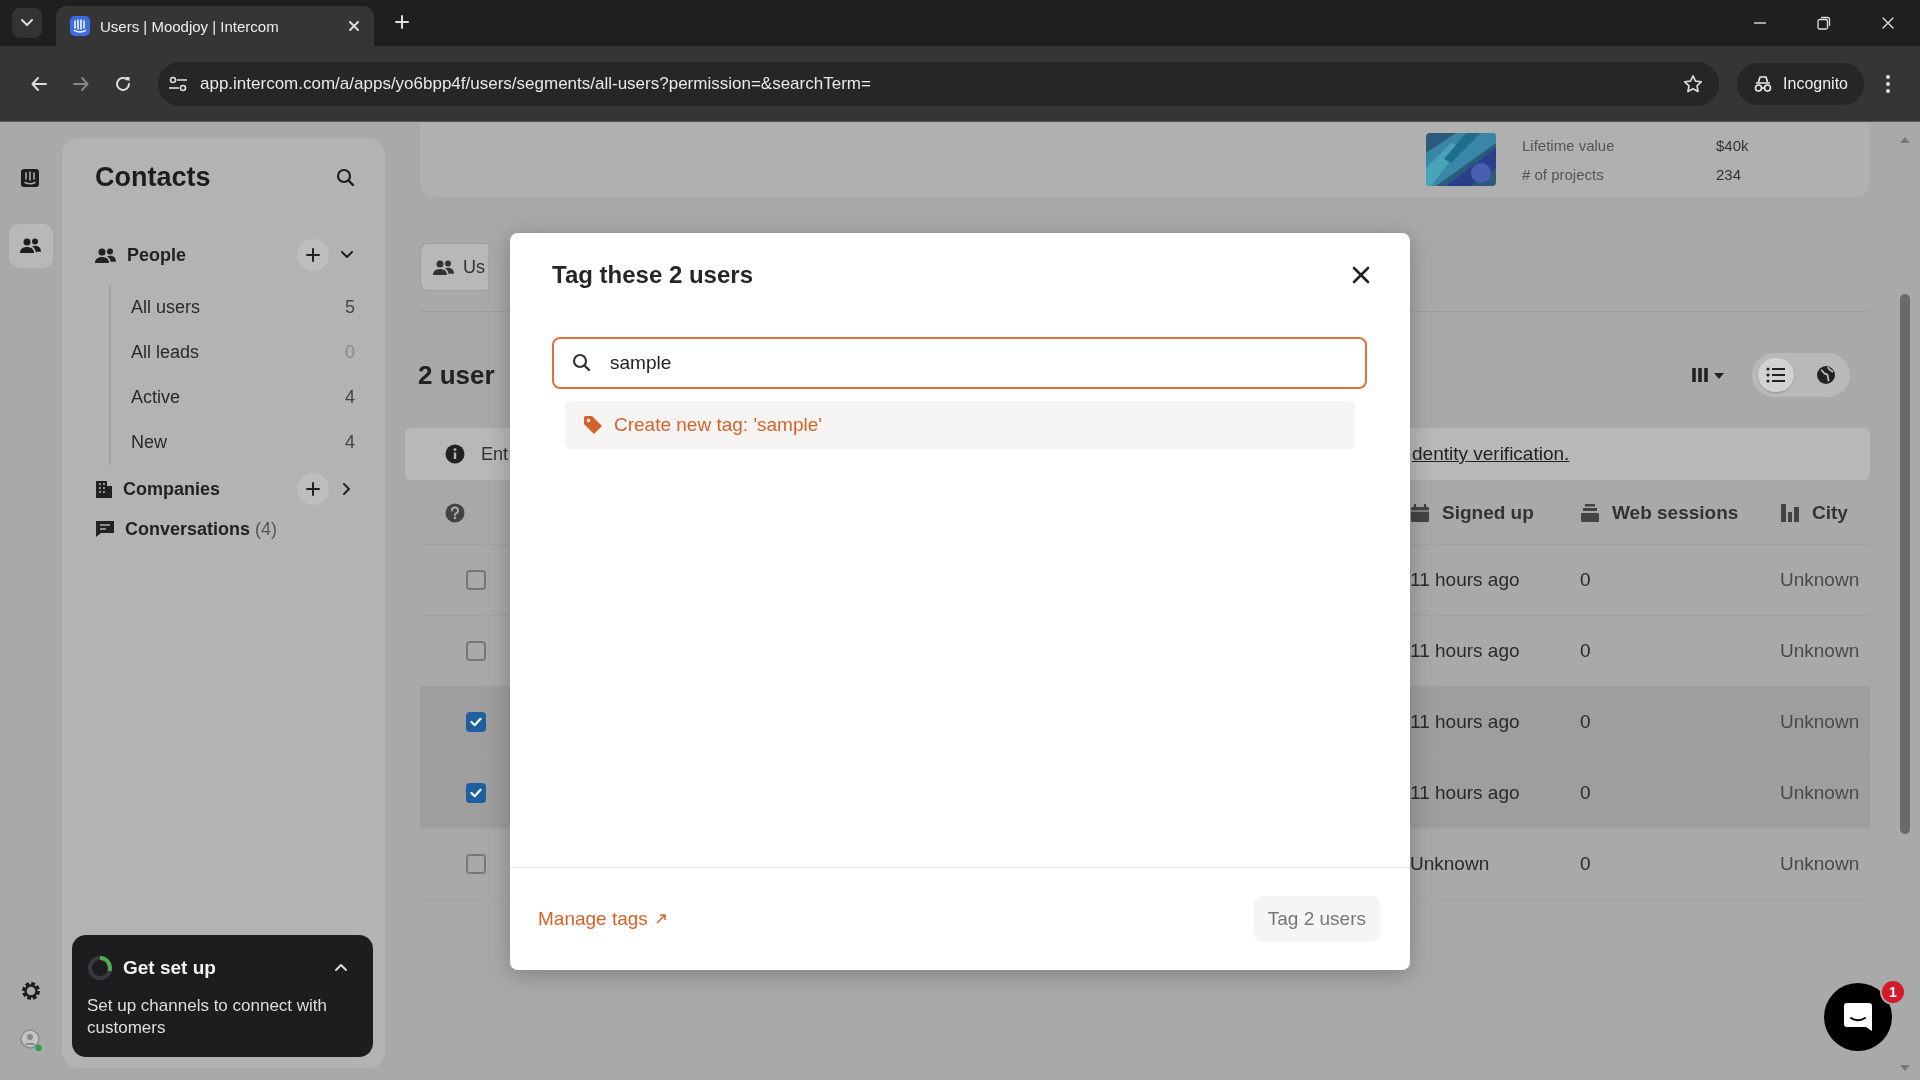 The image size is (1920, 1080). I want to click on url-text: app.intercom.com/a/apps/yo6bpp4f/users/segments/all-users?permission=&searchTerm=, so click(536, 84).